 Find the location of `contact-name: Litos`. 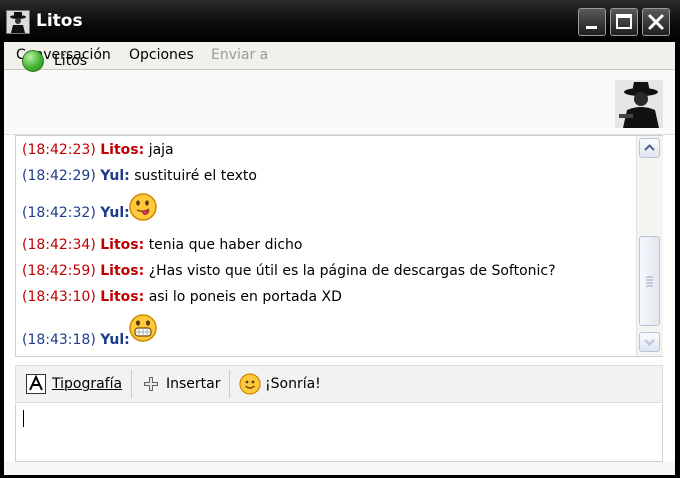

contact-name: Litos is located at coordinates (71, 61).